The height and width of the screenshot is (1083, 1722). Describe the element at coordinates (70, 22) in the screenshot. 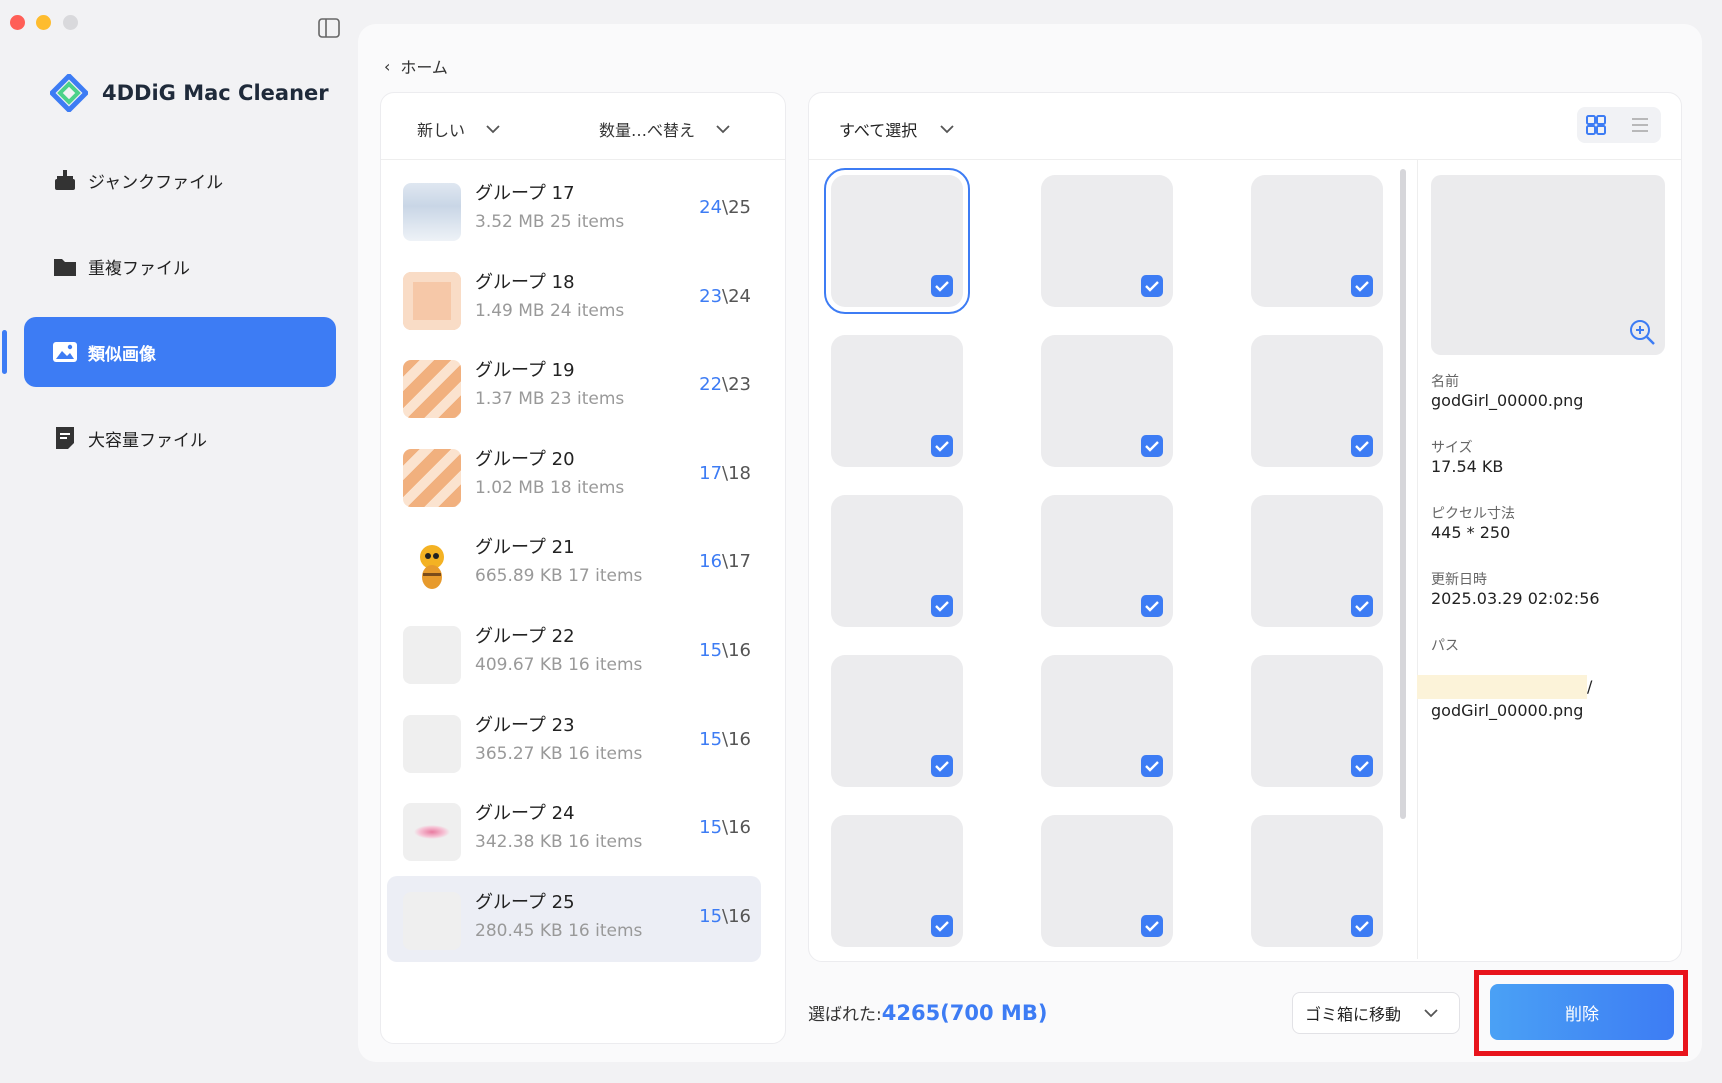

I see `zoom-window-button` at that location.